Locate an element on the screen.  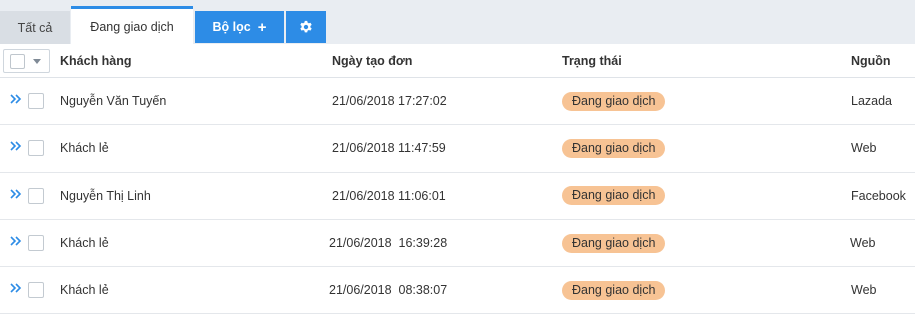
created-date: 21/06/2018 08:38:07 is located at coordinates (388, 290).